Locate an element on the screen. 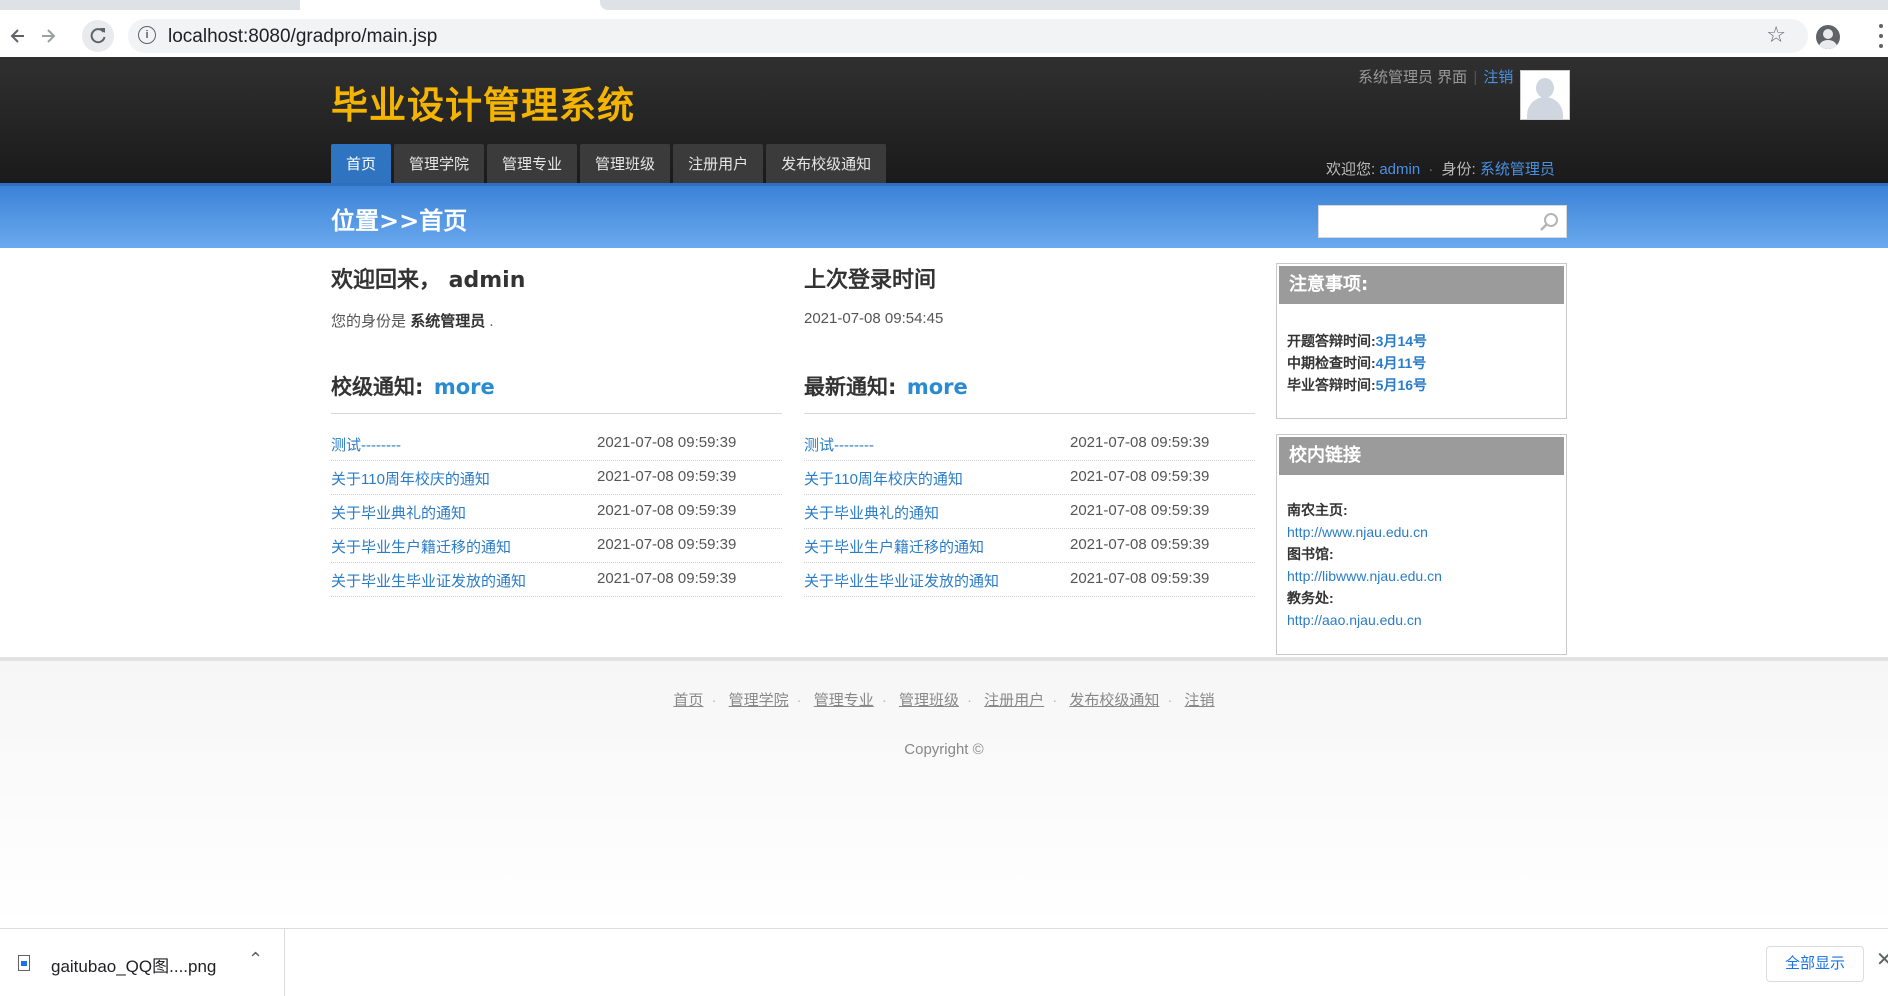  nav-manage-class: 管理班级 is located at coordinates (625, 164).